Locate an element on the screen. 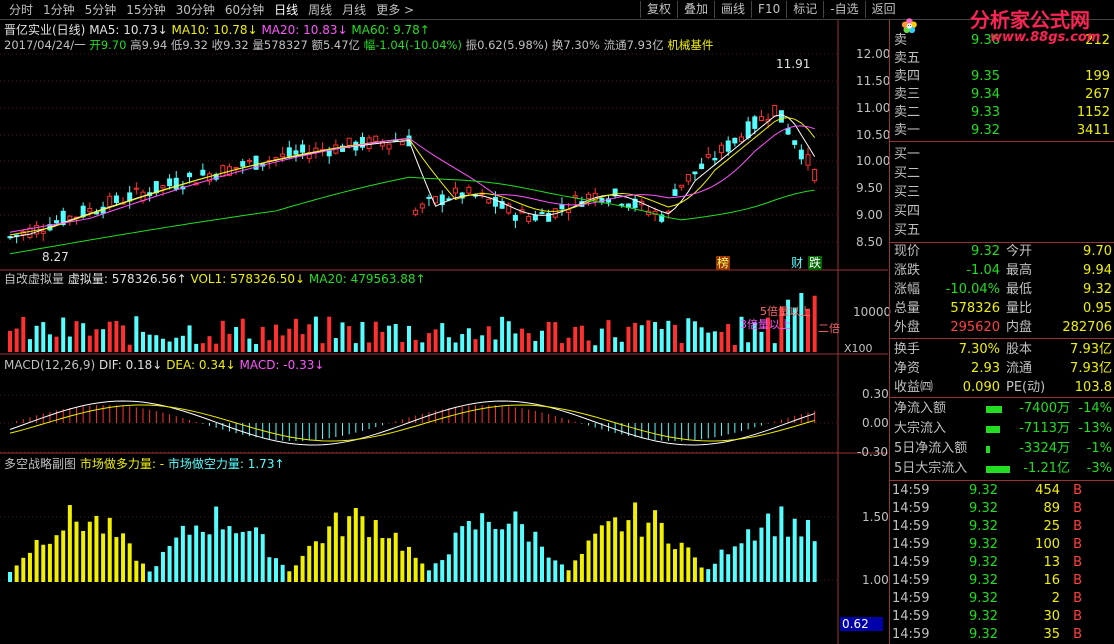 The image size is (1114, 644). overlay-button: 叠加 is located at coordinates (695, 9).